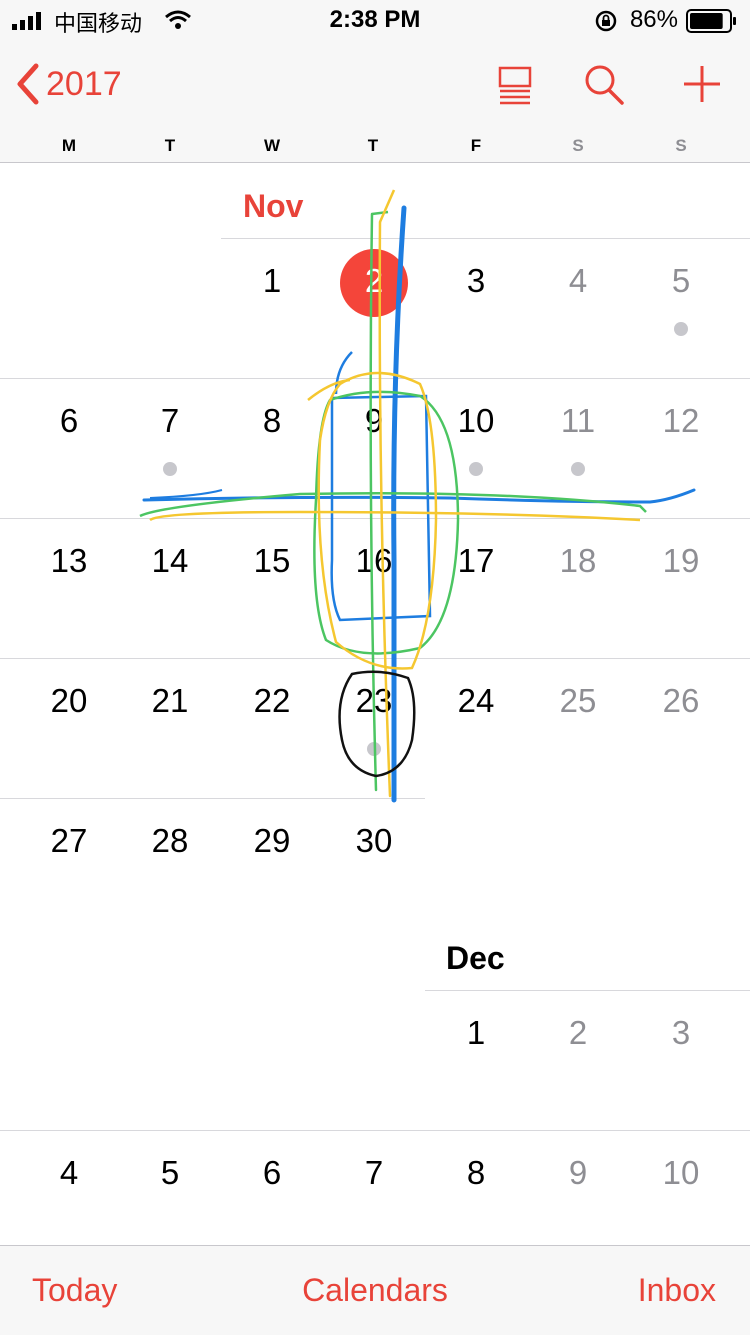 Image resolution: width=750 pixels, height=1335 pixels. I want to click on day-nov-10: 10, so click(476, 421).